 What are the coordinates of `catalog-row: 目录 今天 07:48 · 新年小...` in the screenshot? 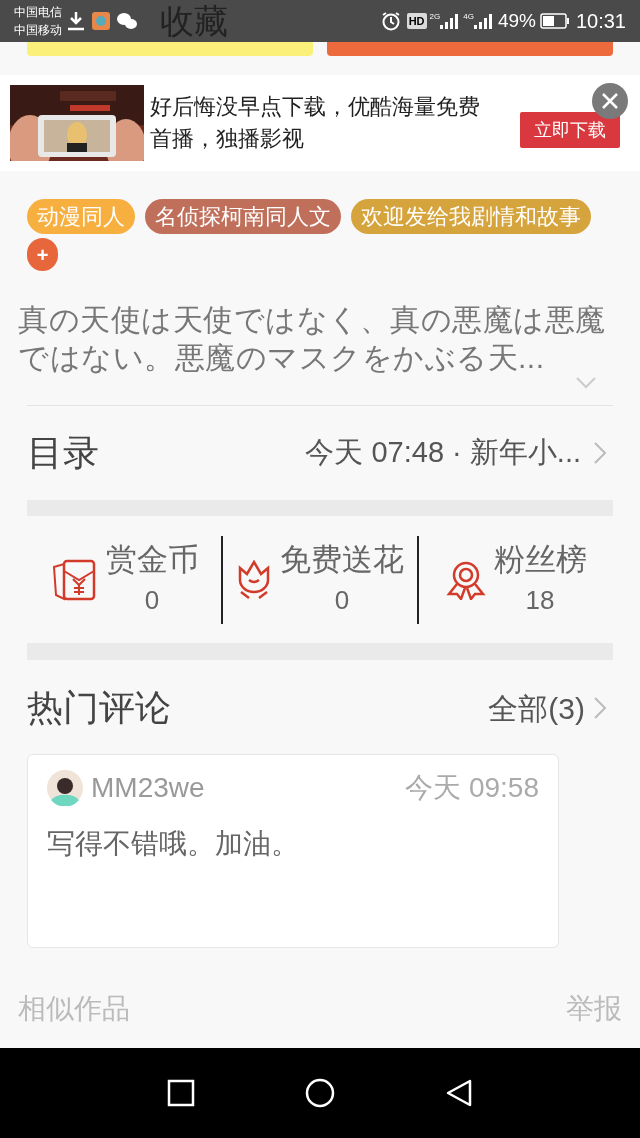 It's located at (320, 453).